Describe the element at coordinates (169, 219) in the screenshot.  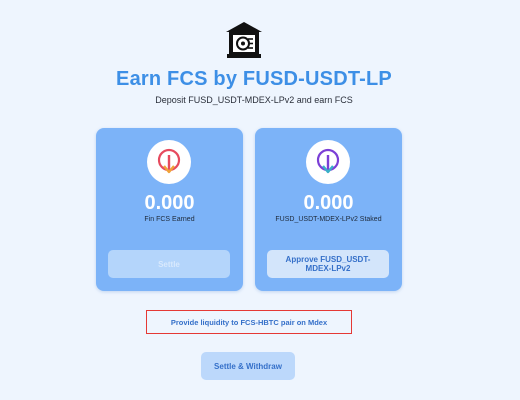
I see `earned-label: Fin FCS Earned` at that location.